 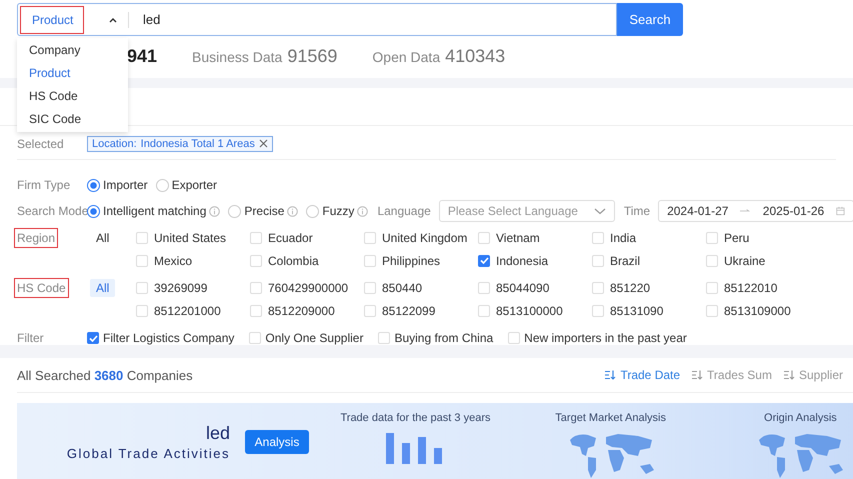 I want to click on search-button: Search, so click(x=650, y=19).